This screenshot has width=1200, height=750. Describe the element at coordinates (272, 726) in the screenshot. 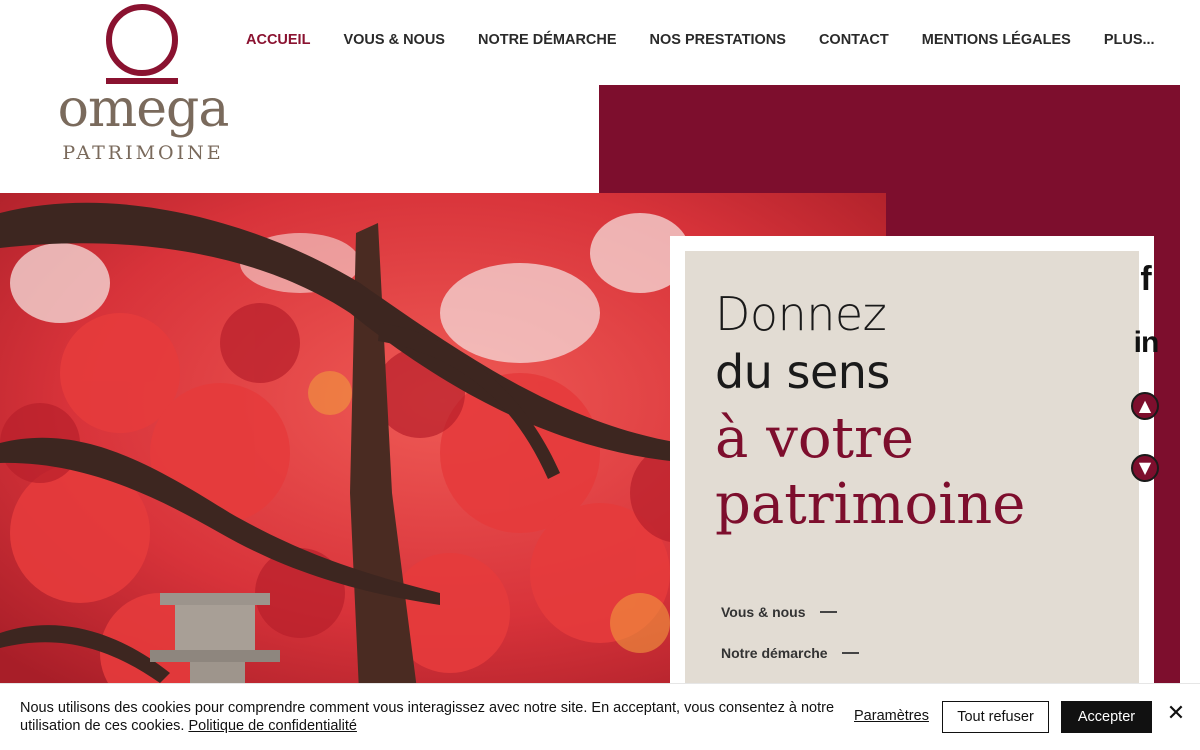

I see `privacy-policy-link: Politique de confidentialité` at that location.